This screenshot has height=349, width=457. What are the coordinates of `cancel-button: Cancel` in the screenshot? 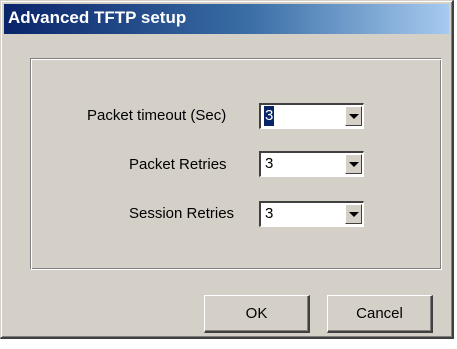 It's located at (380, 314).